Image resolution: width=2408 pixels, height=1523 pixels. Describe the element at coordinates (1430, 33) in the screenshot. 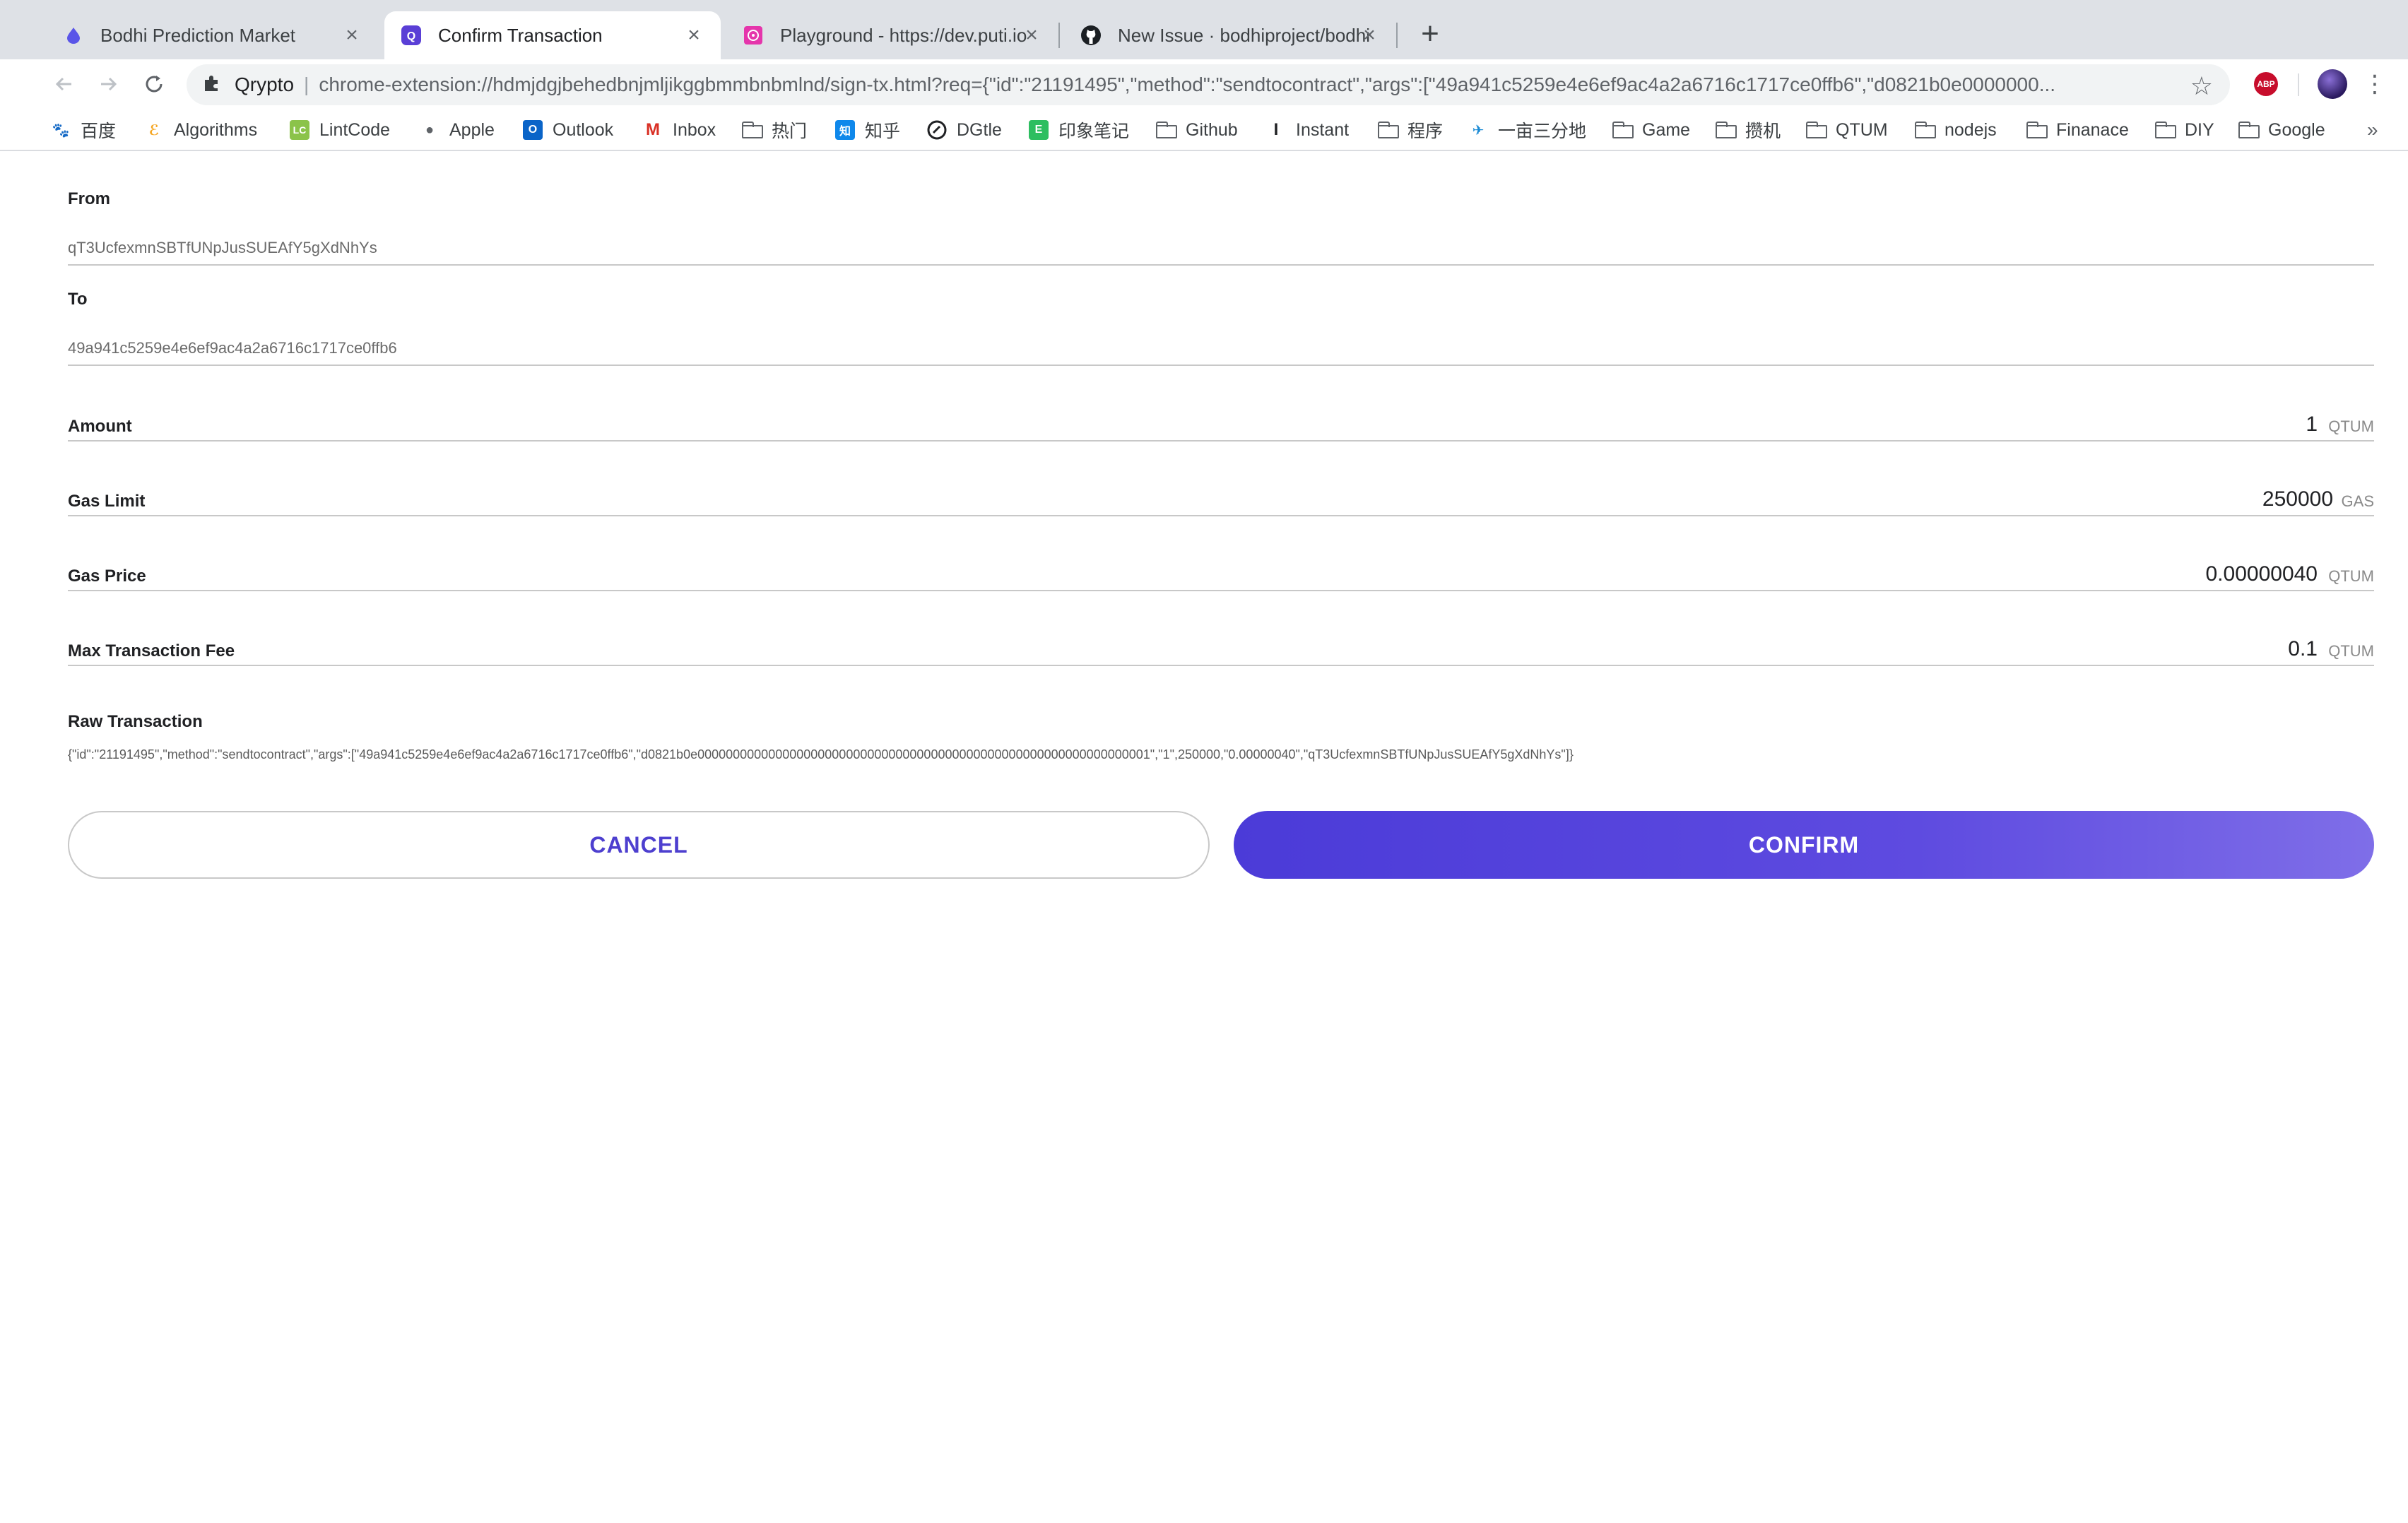

I see `new-tab-button: +` at that location.